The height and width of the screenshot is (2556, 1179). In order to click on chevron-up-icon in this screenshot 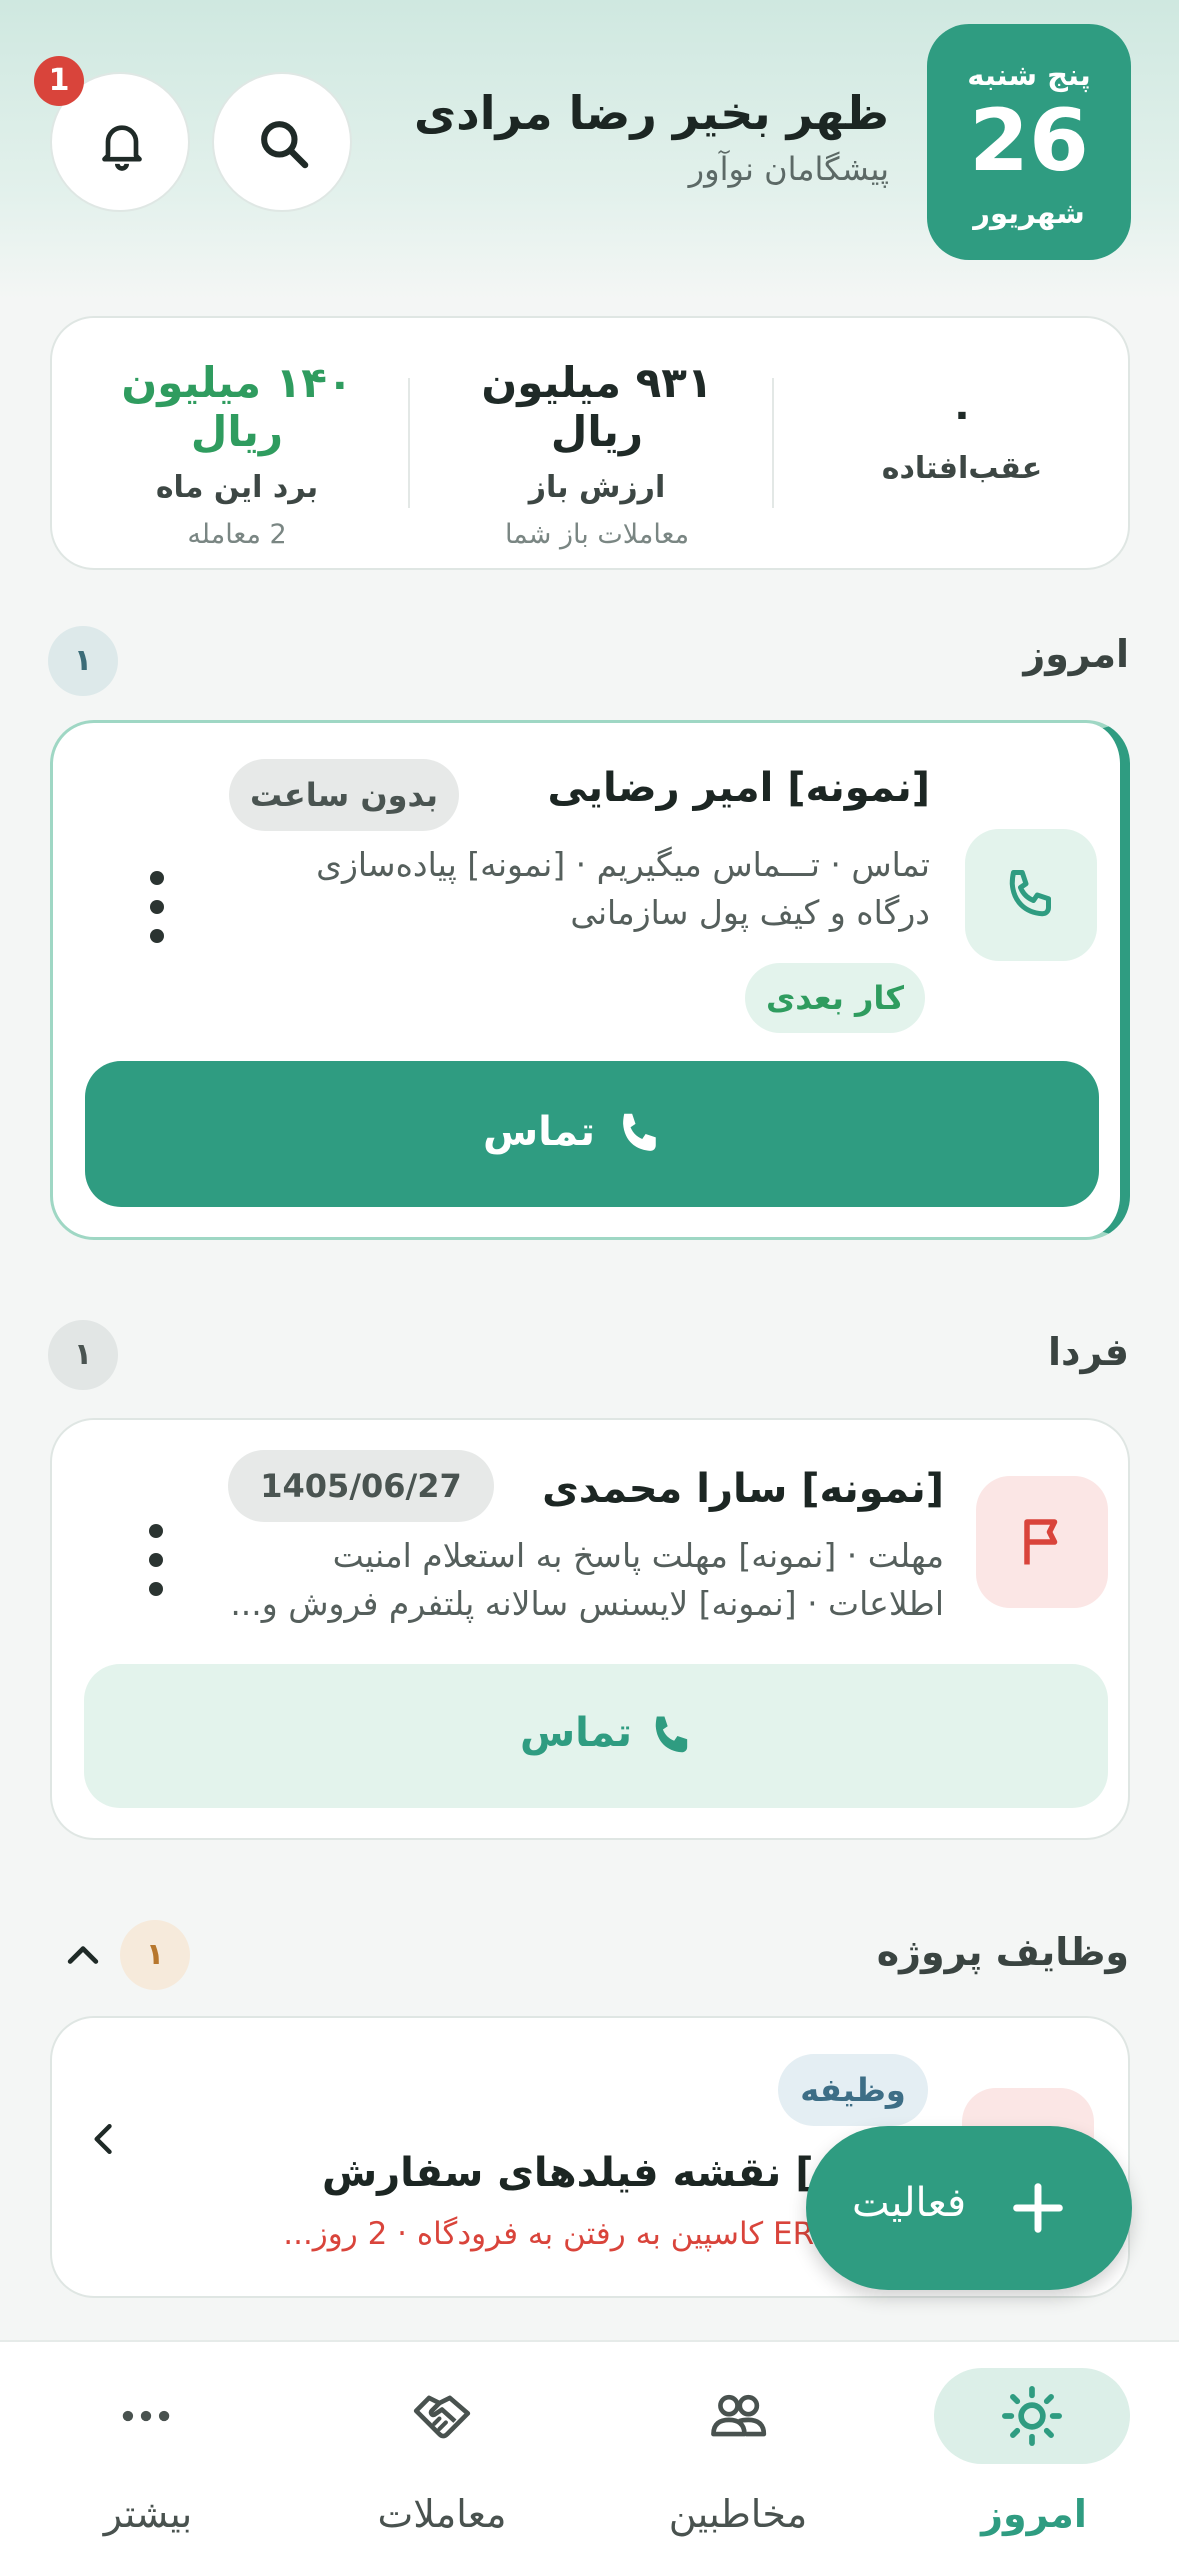, I will do `click(83, 1956)`.